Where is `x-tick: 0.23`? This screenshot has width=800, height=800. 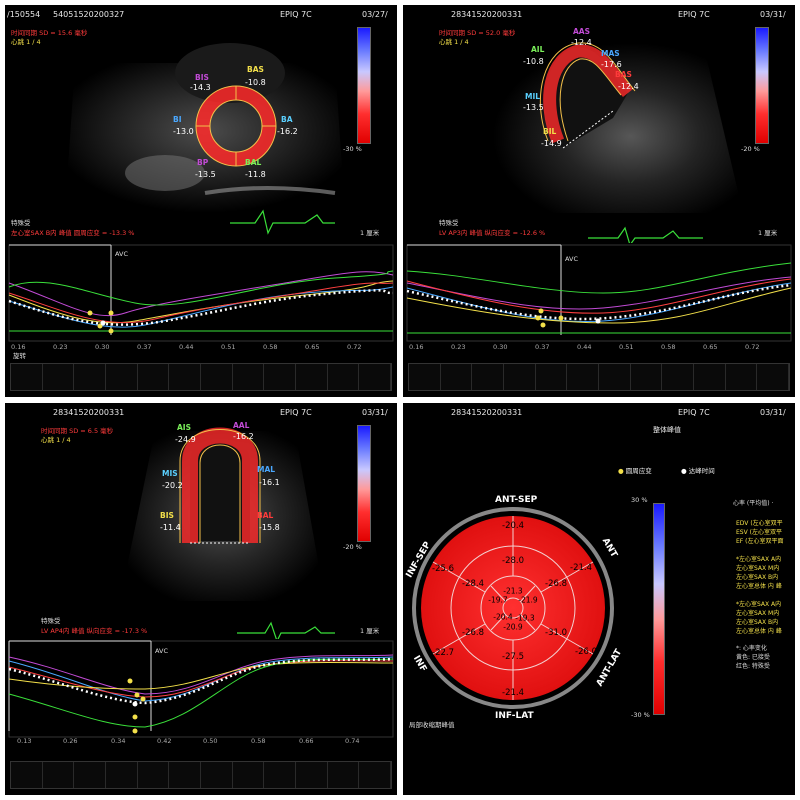 x-tick: 0.23 is located at coordinates (60, 347).